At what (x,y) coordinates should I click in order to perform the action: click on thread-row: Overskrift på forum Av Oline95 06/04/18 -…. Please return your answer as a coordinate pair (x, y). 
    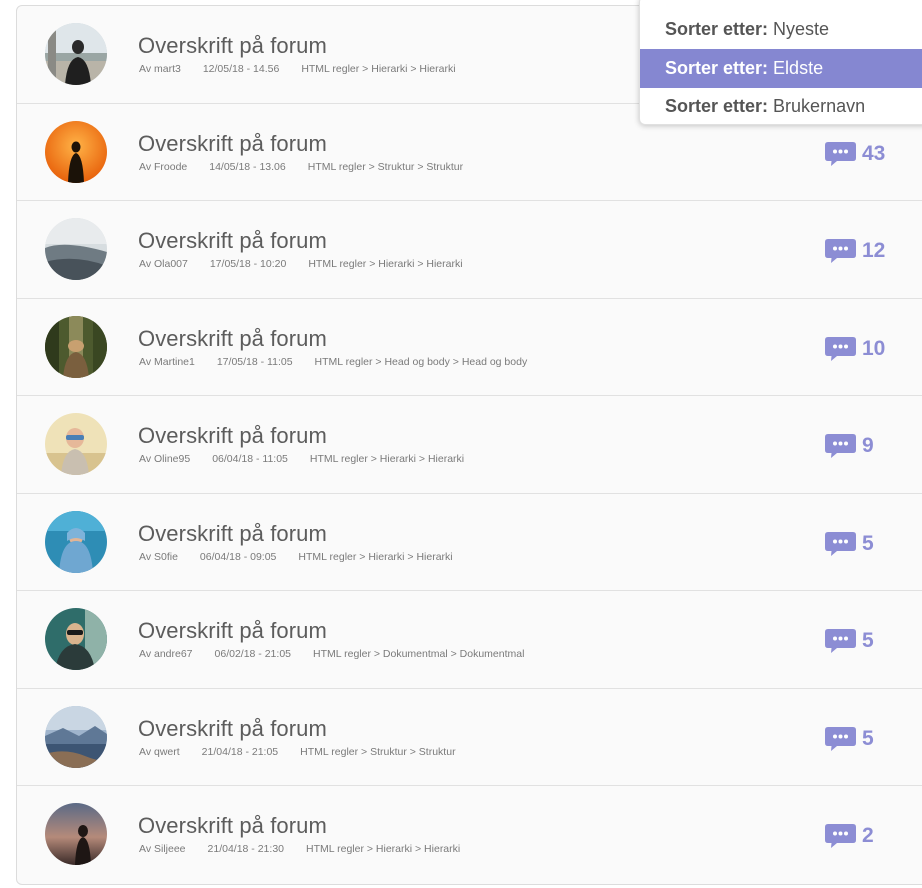
    Looking at the image, I should click on (469, 445).